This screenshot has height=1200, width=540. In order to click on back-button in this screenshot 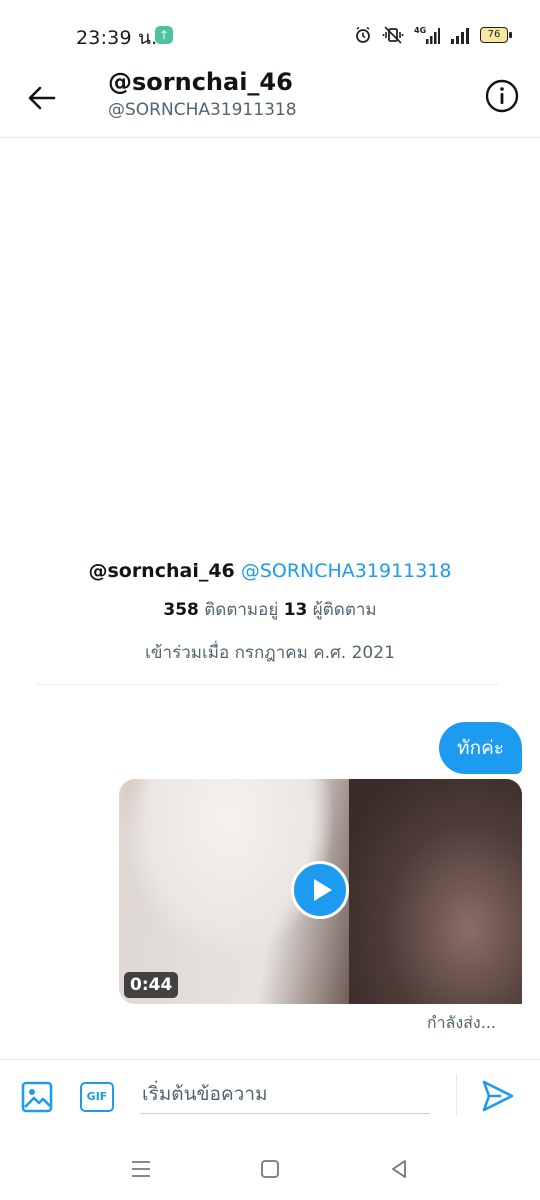, I will do `click(42, 98)`.